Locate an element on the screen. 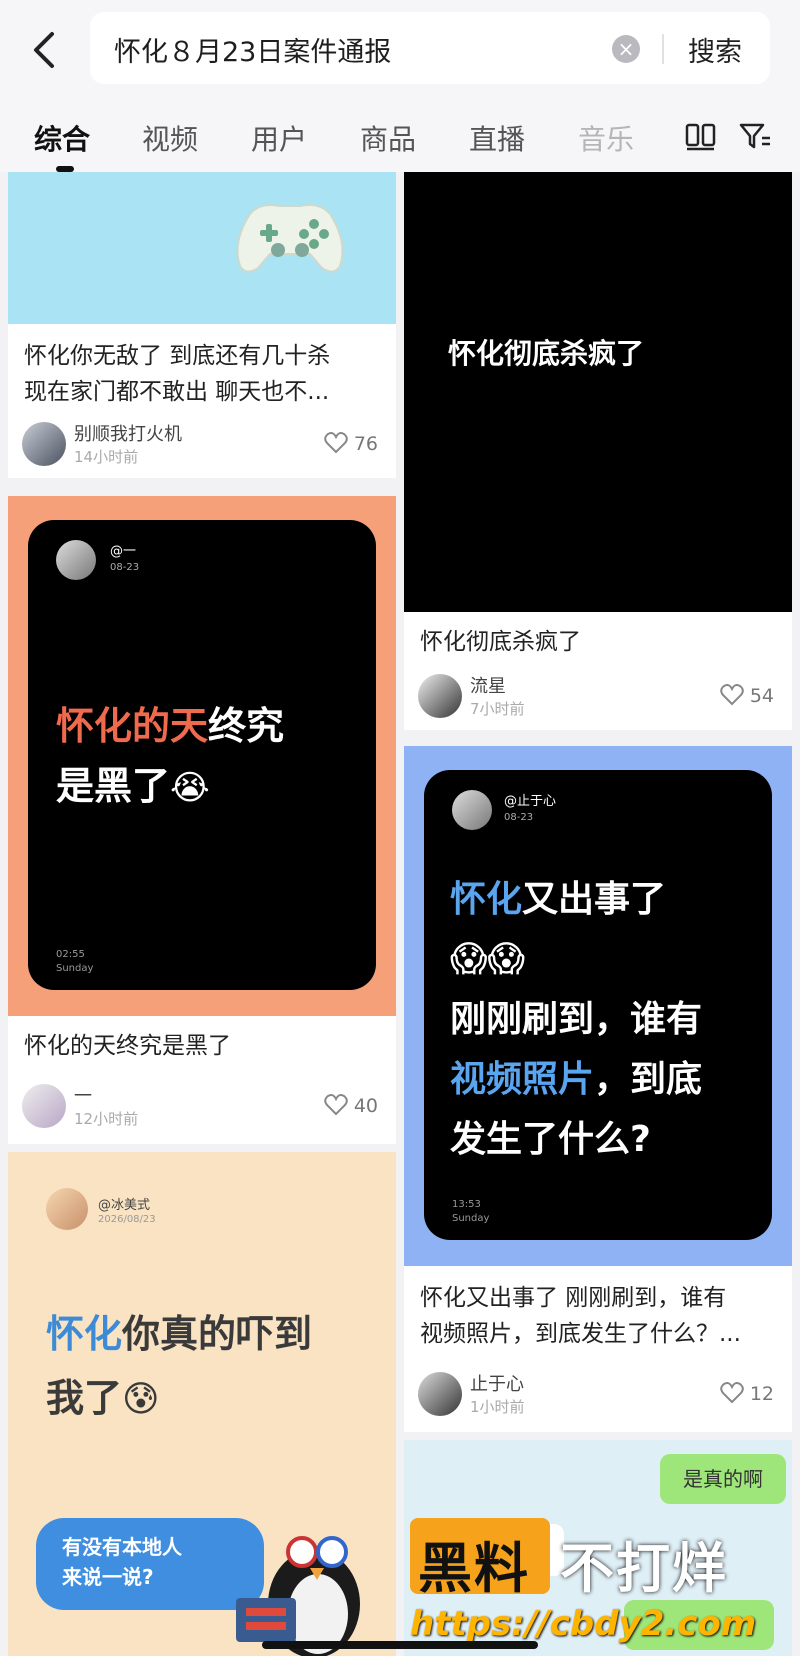  poster-line-text: ，到底 is located at coordinates (648, 1079).